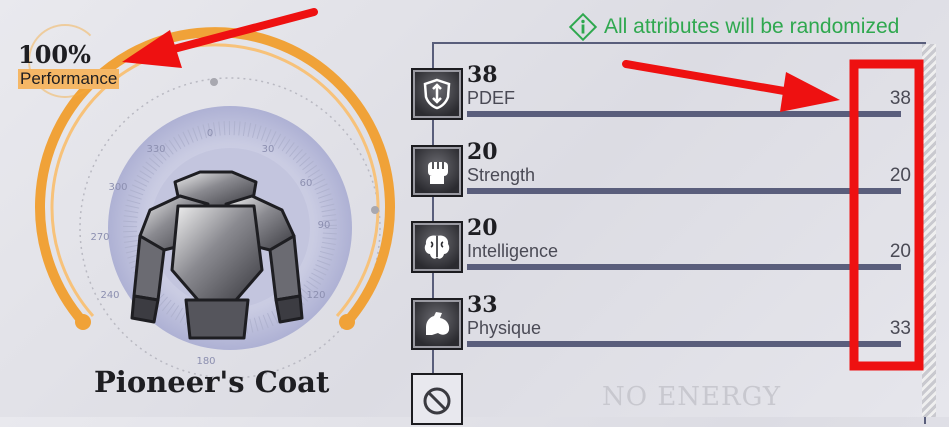 Image resolution: width=949 pixels, height=427 pixels. What do you see at coordinates (437, 247) in the screenshot?
I see `brain-icon` at bounding box center [437, 247].